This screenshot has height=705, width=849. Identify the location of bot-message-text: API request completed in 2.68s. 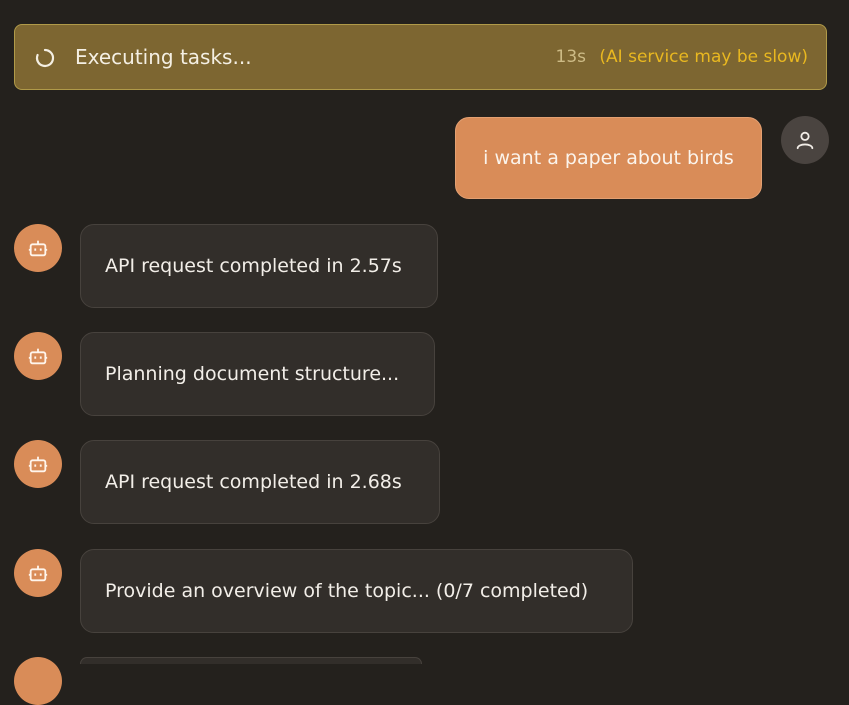
(253, 482).